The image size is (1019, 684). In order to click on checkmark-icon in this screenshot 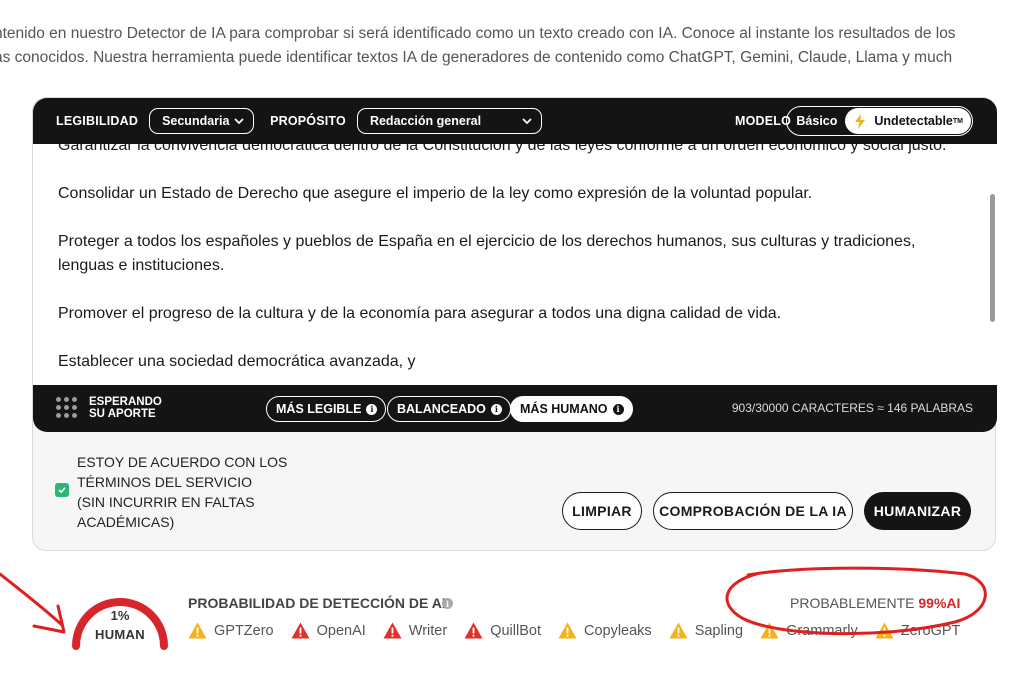, I will do `click(62, 490)`.